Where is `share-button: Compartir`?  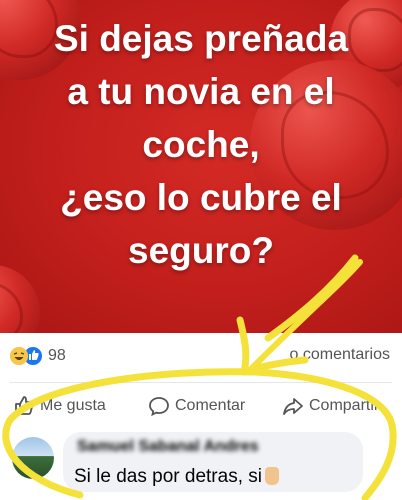 share-button: Compartir is located at coordinates (330, 406).